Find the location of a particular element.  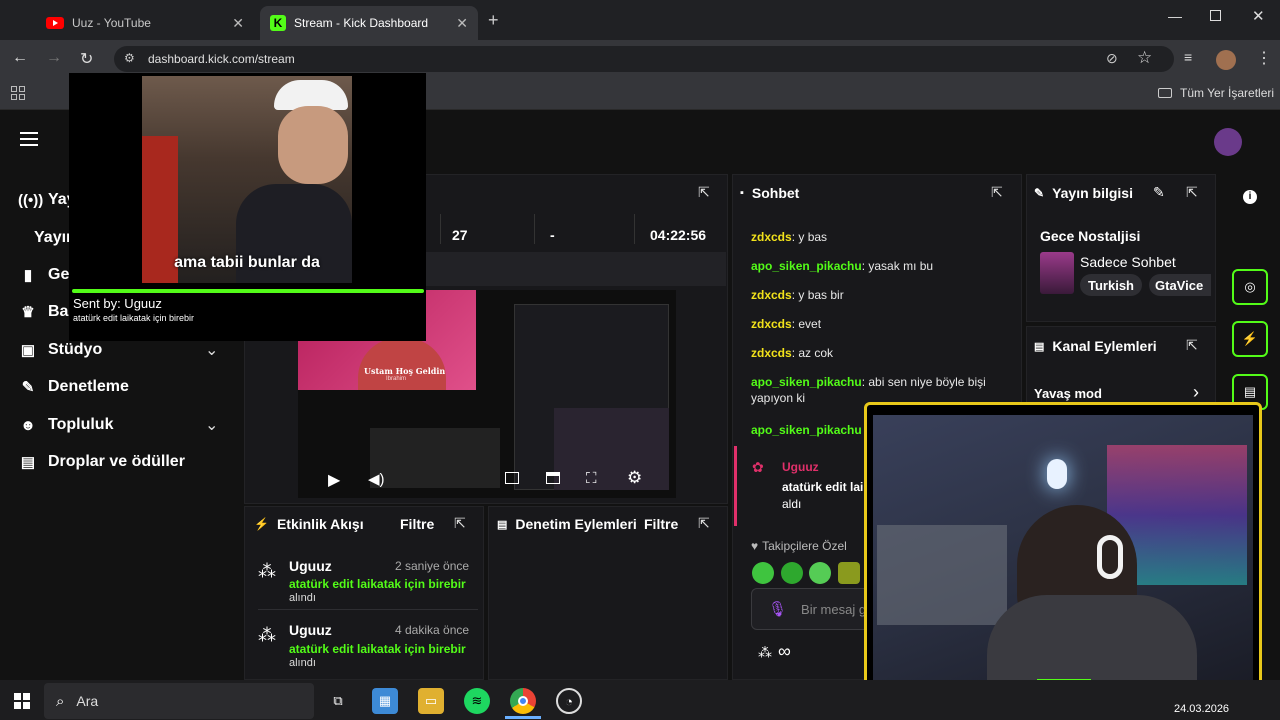

pip-icon is located at coordinates (512, 478).